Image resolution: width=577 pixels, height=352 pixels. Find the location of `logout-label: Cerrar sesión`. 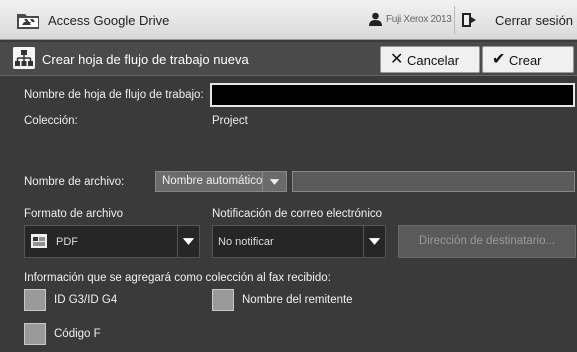

logout-label: Cerrar sesión is located at coordinates (534, 20).